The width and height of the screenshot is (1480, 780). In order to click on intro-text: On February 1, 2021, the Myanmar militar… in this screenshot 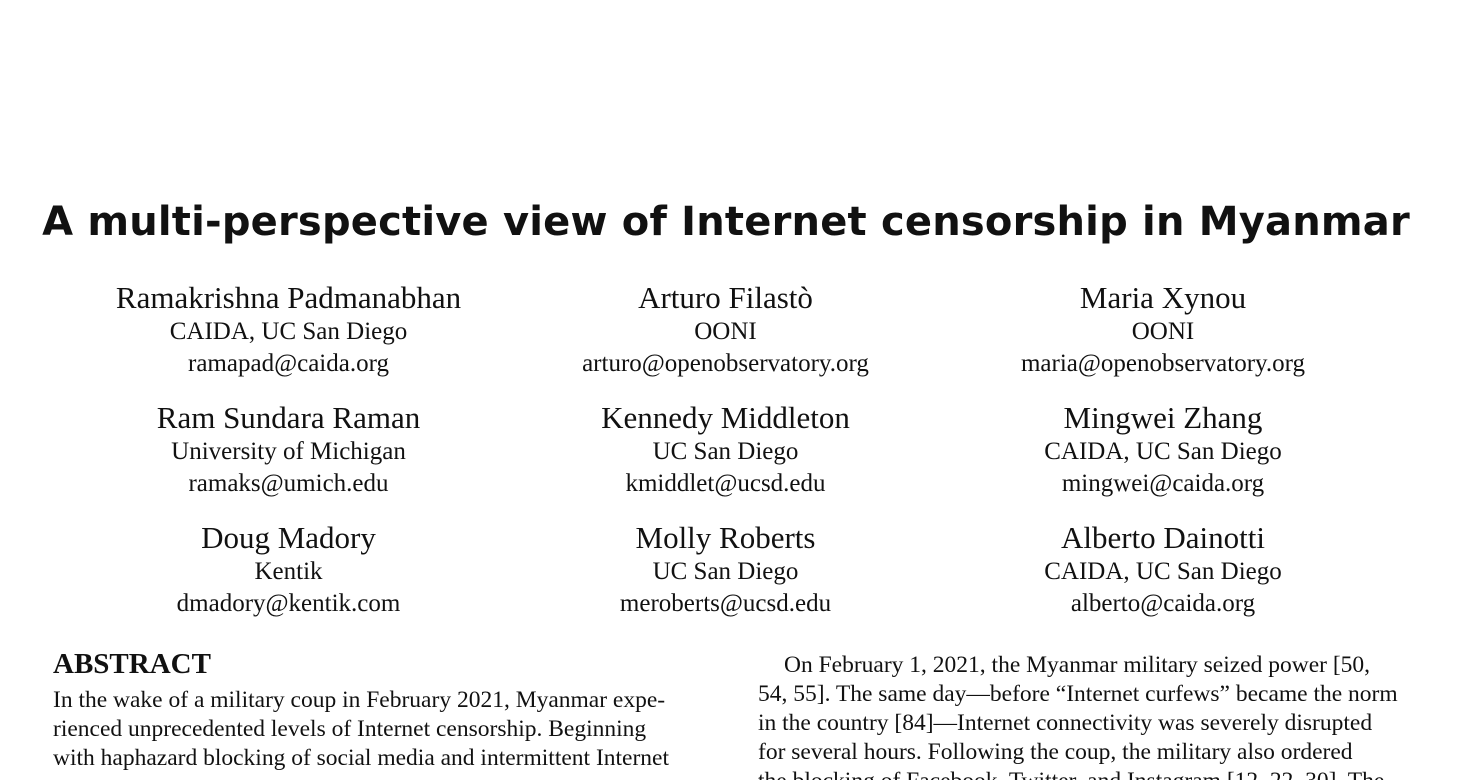, I will do `click(1078, 715)`.